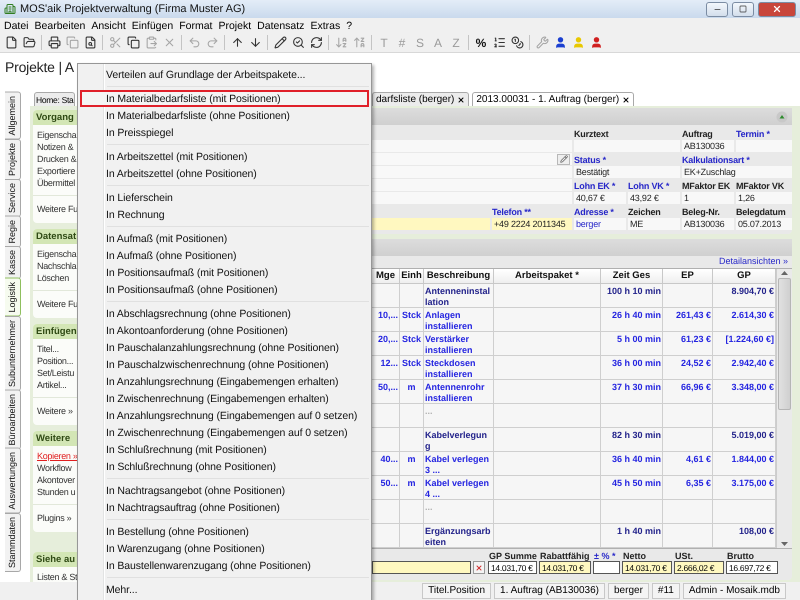  What do you see at coordinates (459, 276) in the screenshot?
I see `column-header: Beschreibung` at bounding box center [459, 276].